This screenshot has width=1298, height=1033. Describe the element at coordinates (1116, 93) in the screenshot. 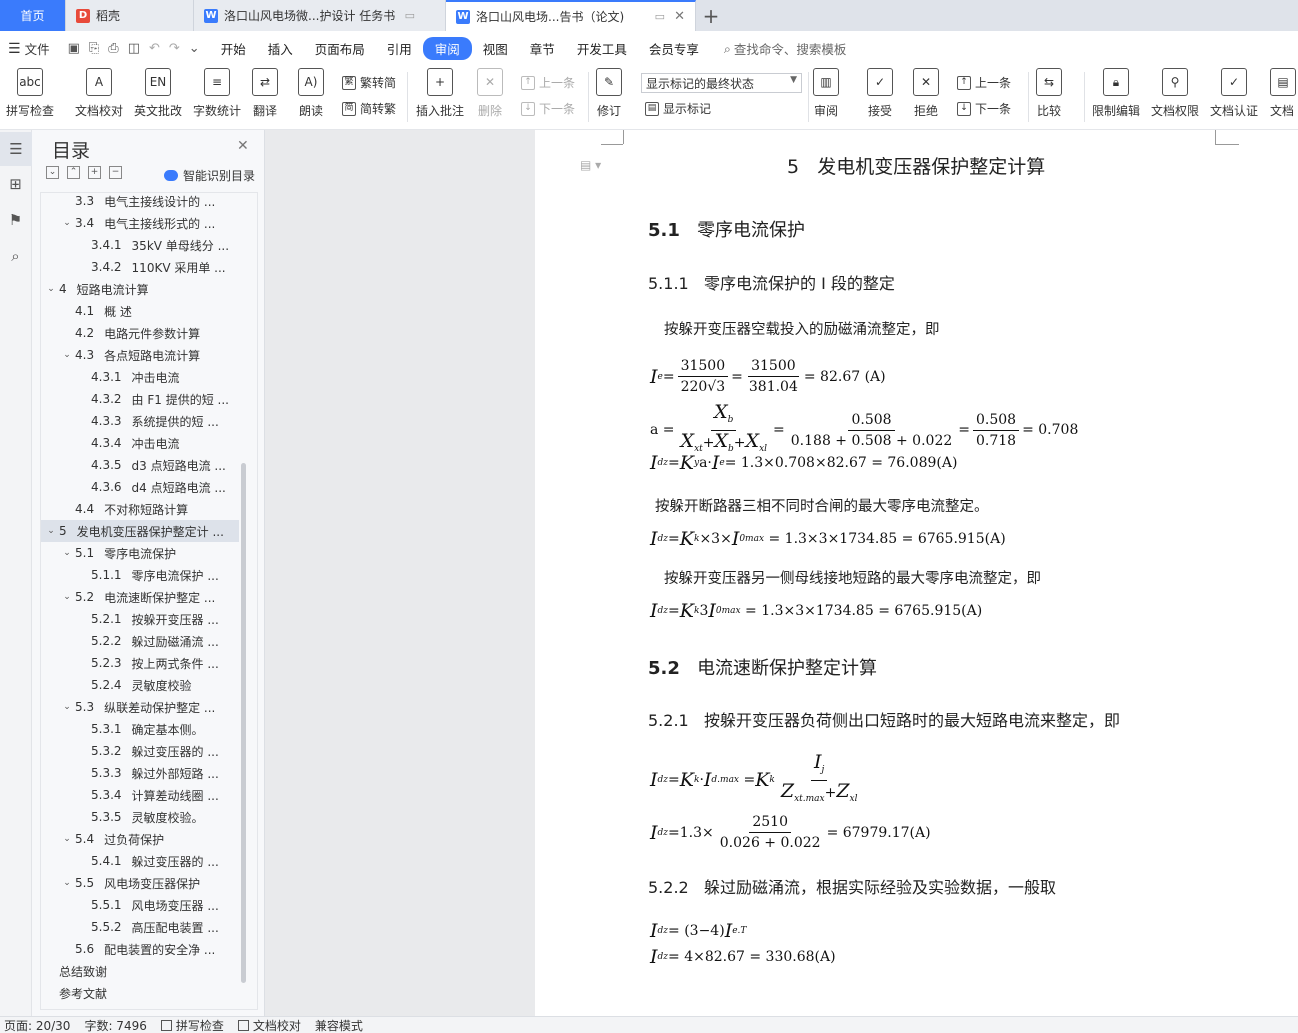

I see `restrict-edit-button: 🔒︎ 限制编辑` at that location.